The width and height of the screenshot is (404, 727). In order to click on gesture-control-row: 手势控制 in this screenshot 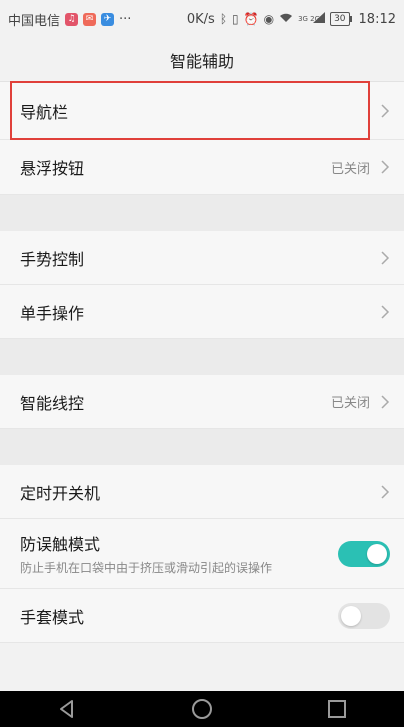, I will do `click(202, 258)`.